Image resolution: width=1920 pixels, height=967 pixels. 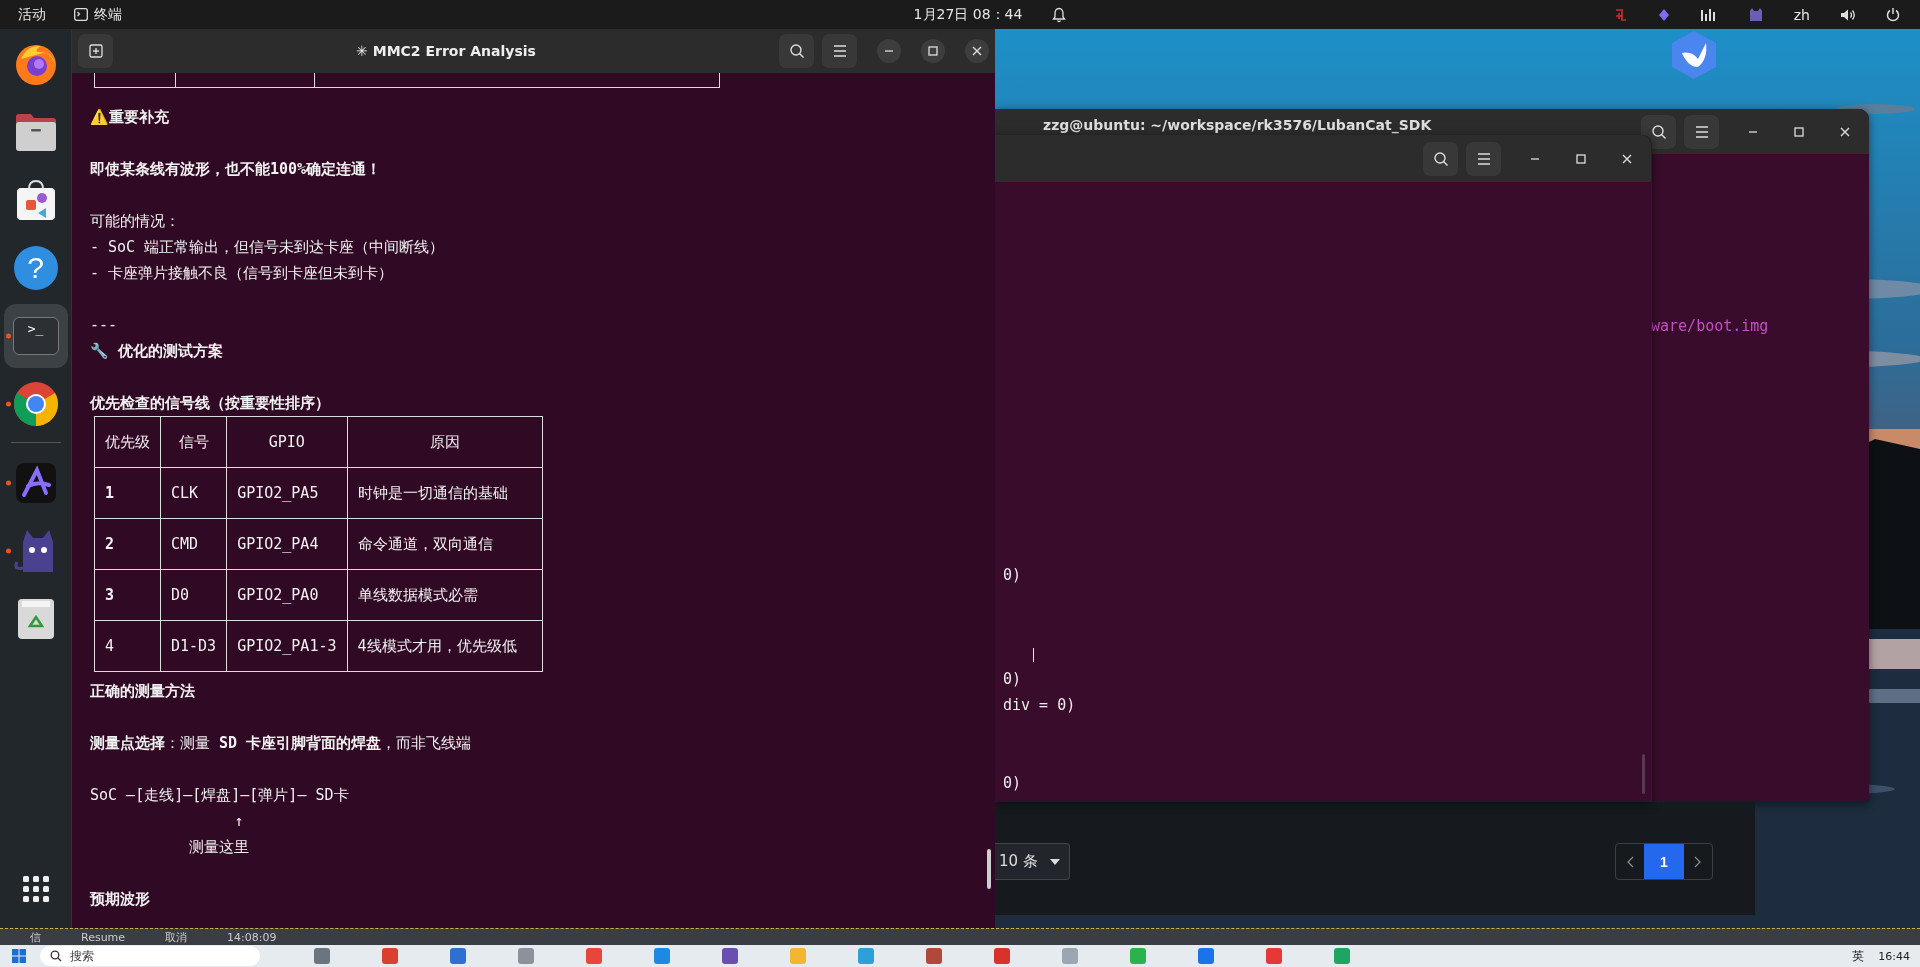 I want to click on table-cell: 4, so click(x=127, y=646).